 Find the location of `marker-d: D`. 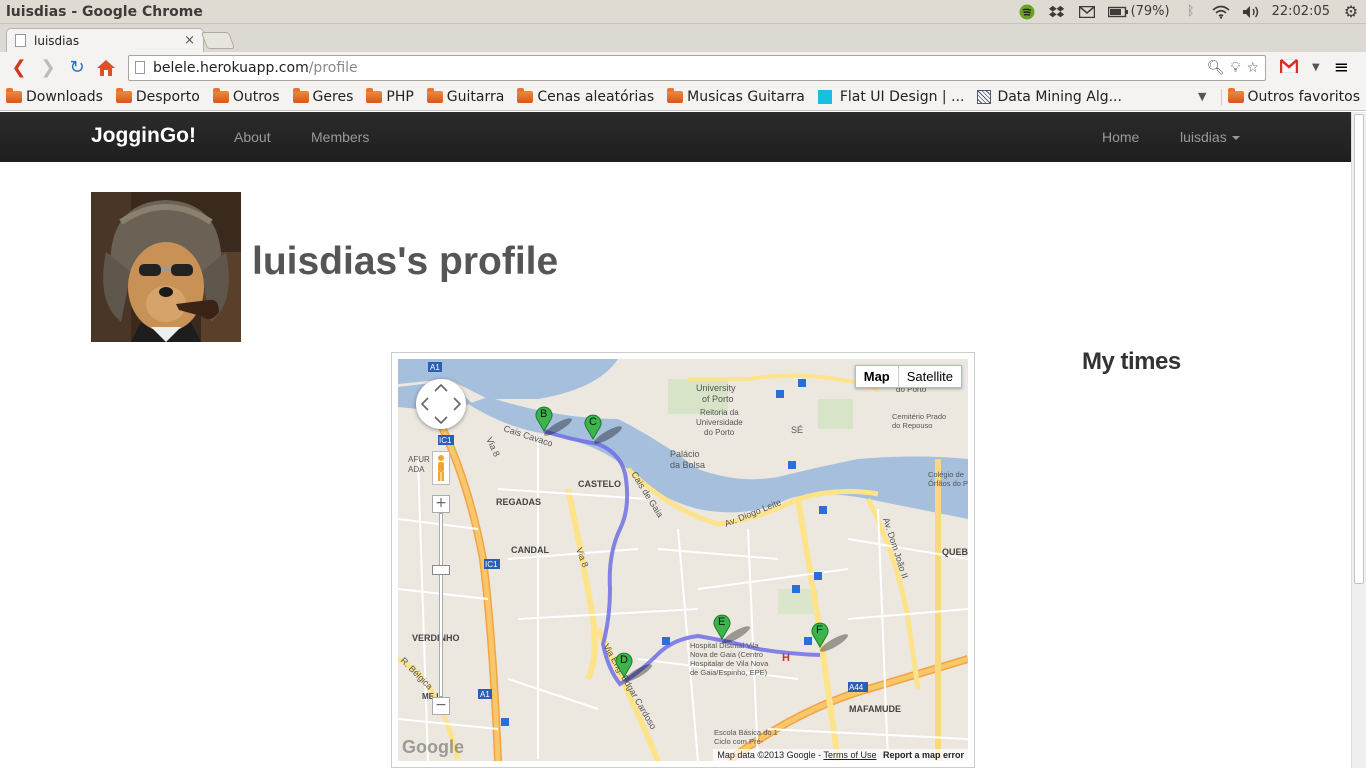

marker-d: D is located at coordinates (634, 668).